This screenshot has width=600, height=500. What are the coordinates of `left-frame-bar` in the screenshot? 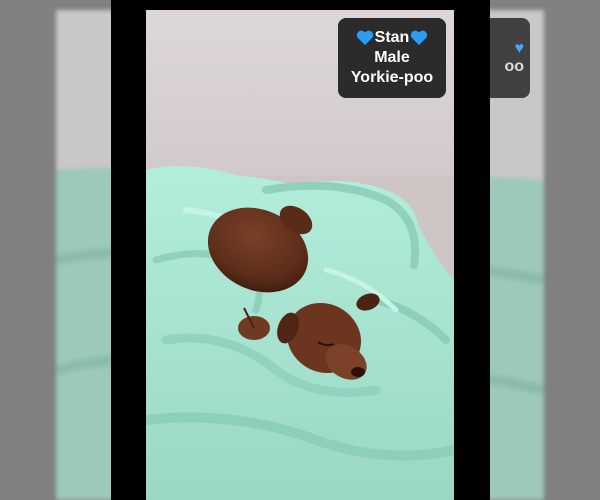 It's located at (128, 250).